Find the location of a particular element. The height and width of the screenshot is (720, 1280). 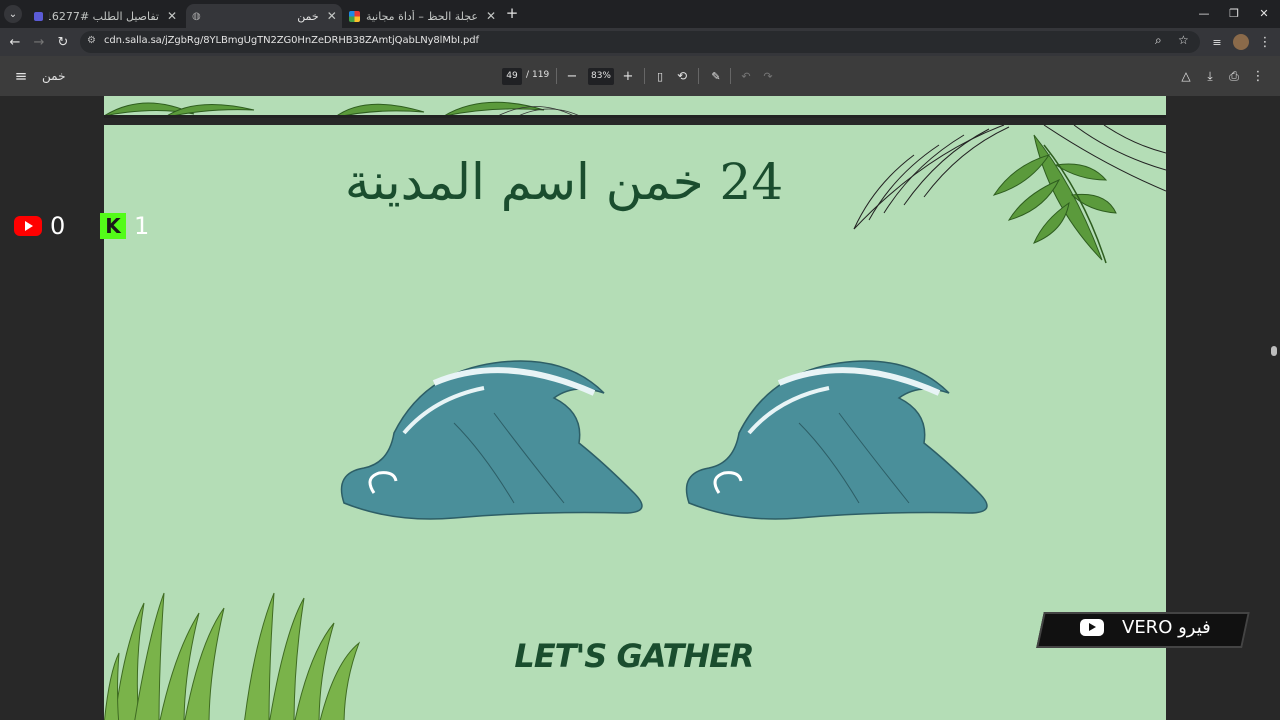

kick-counter: K 1 is located at coordinates (124, 226).